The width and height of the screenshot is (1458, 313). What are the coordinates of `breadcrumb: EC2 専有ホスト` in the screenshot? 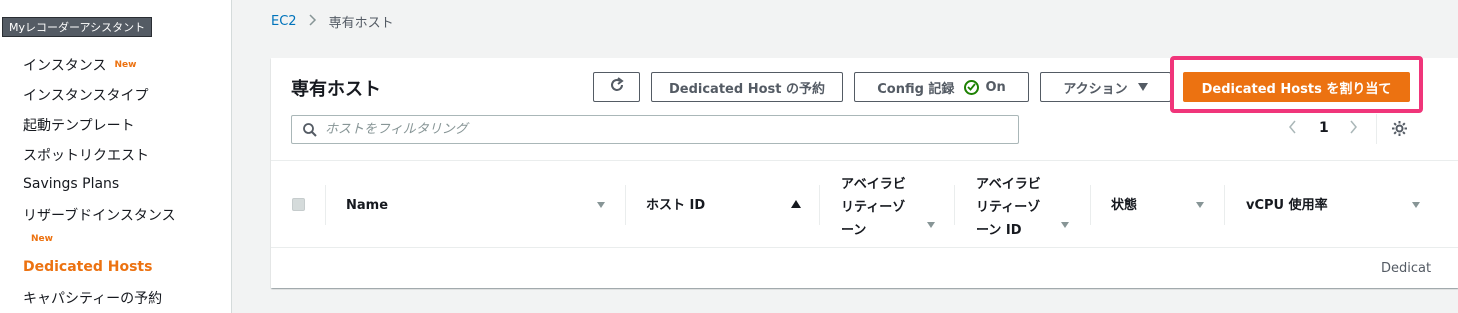 It's located at (332, 21).